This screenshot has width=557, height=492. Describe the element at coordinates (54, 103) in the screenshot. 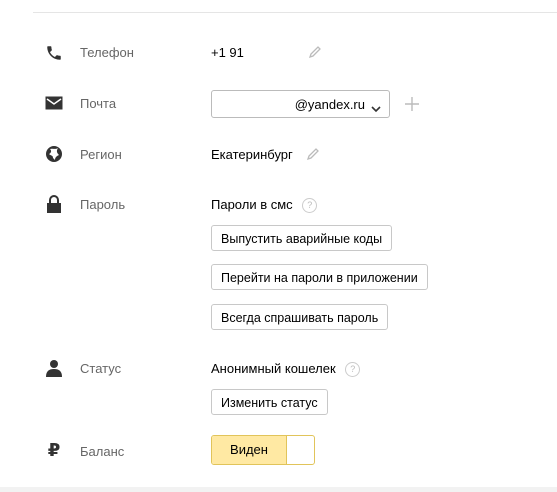

I see `mail-icon` at that location.